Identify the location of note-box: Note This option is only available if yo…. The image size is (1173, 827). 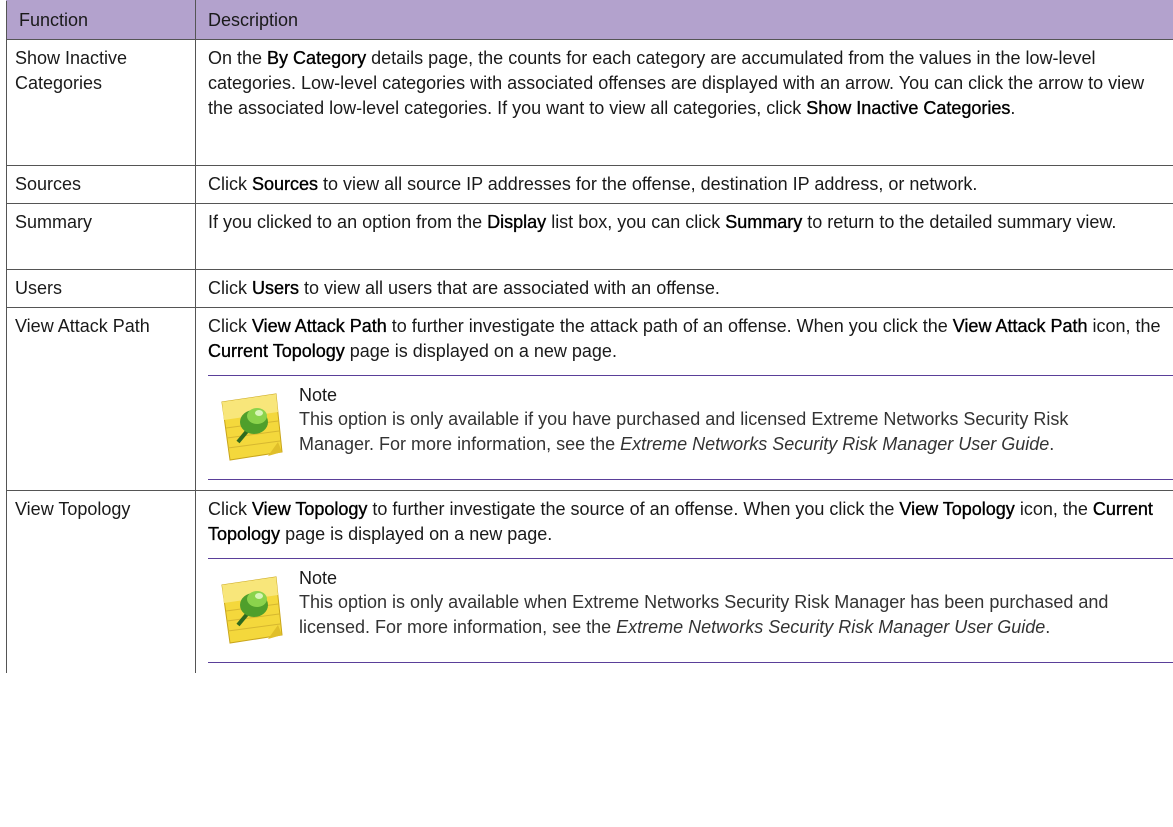
(690, 427).